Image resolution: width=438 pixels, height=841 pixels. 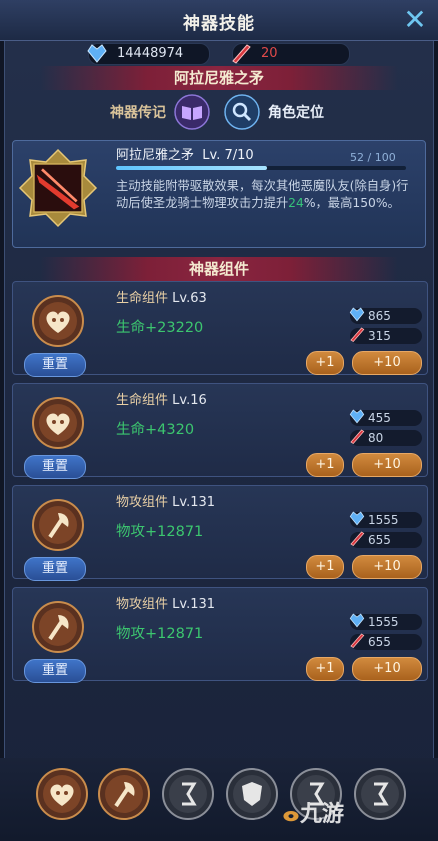 I want to click on spear-icon, so click(x=58, y=188).